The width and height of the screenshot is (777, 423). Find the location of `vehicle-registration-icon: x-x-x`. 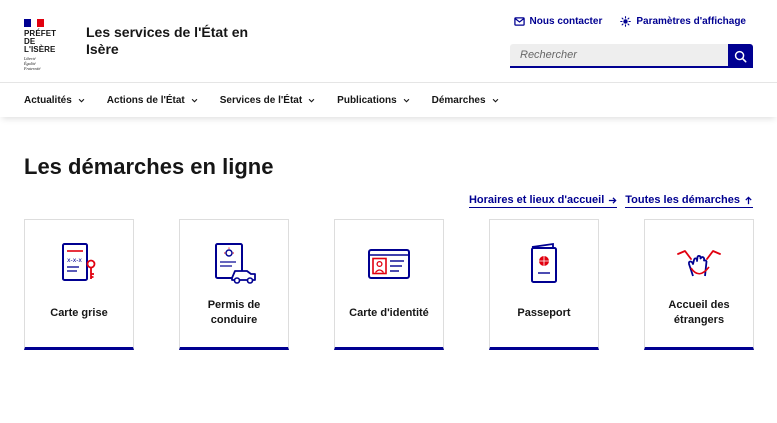

vehicle-registration-icon: x-x-x is located at coordinates (79, 262).